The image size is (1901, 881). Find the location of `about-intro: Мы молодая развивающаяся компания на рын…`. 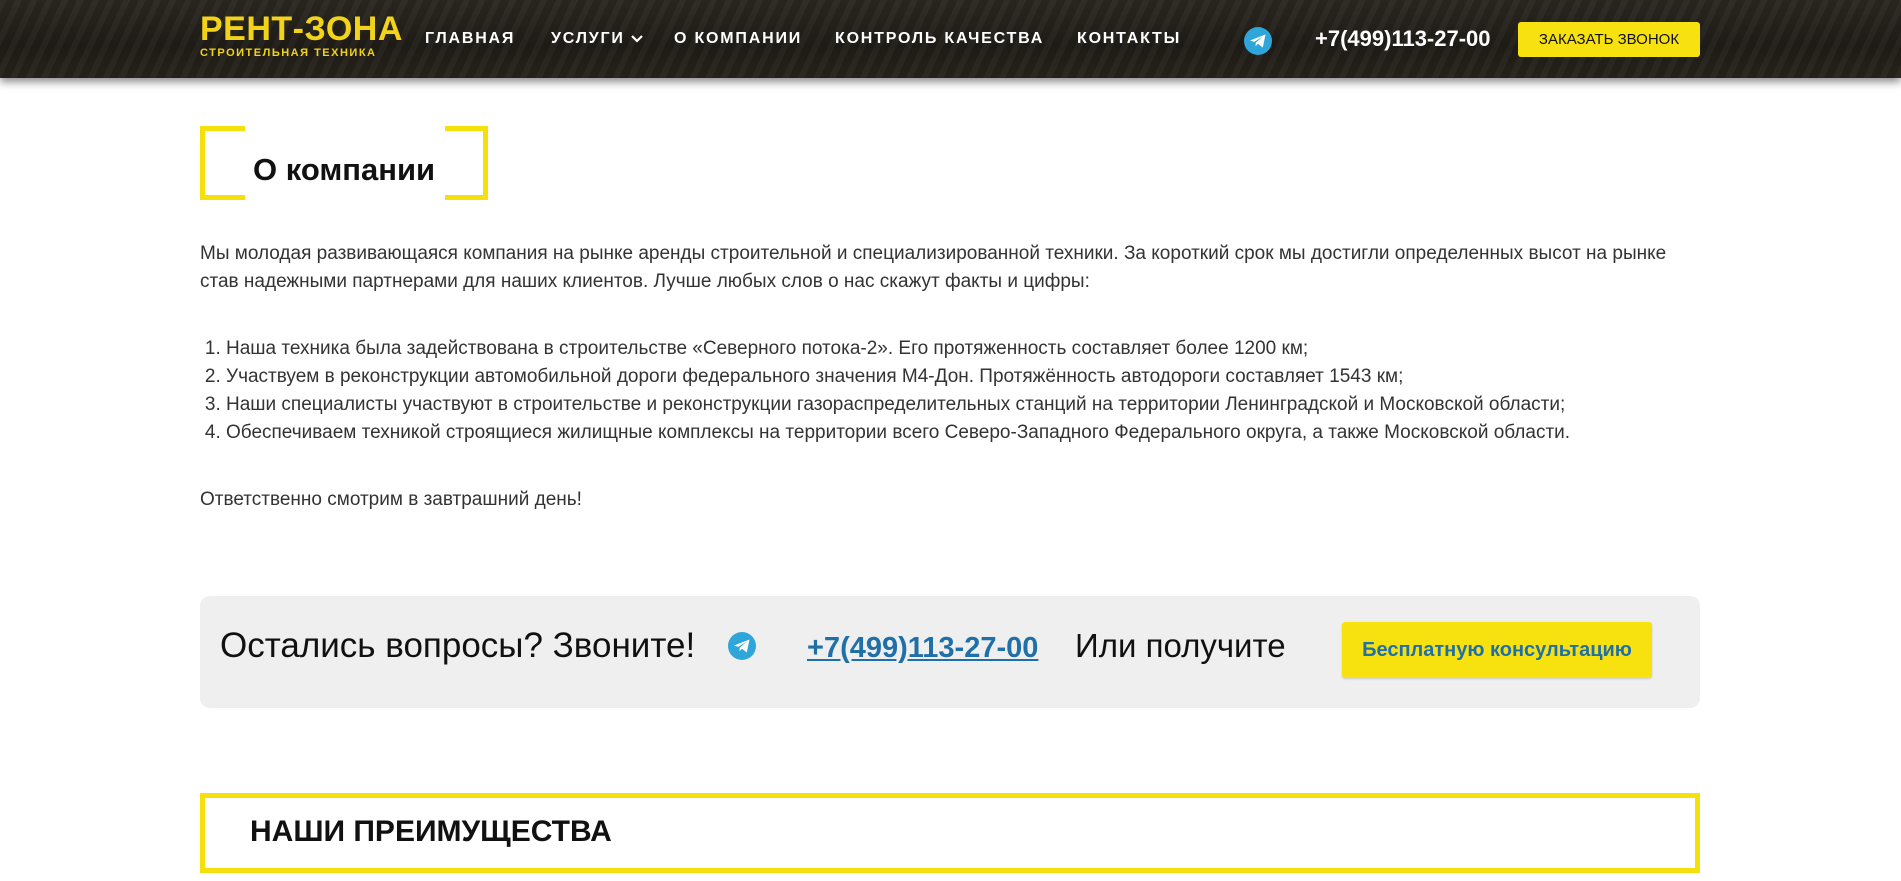

about-intro: Мы молодая развивающаяся компания на рын… is located at coordinates (933, 267).